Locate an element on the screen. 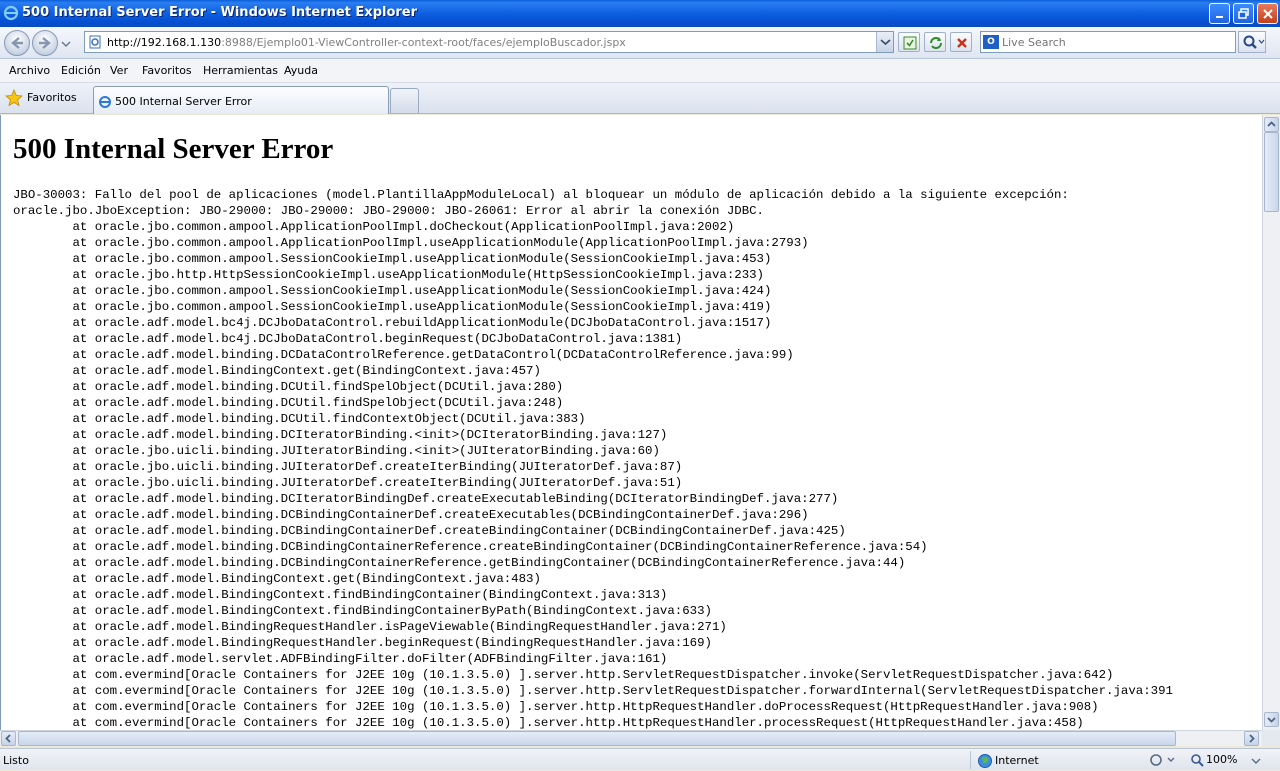 This screenshot has width=1280, height=771. menu-favoritos: Favoritos is located at coordinates (167, 70).